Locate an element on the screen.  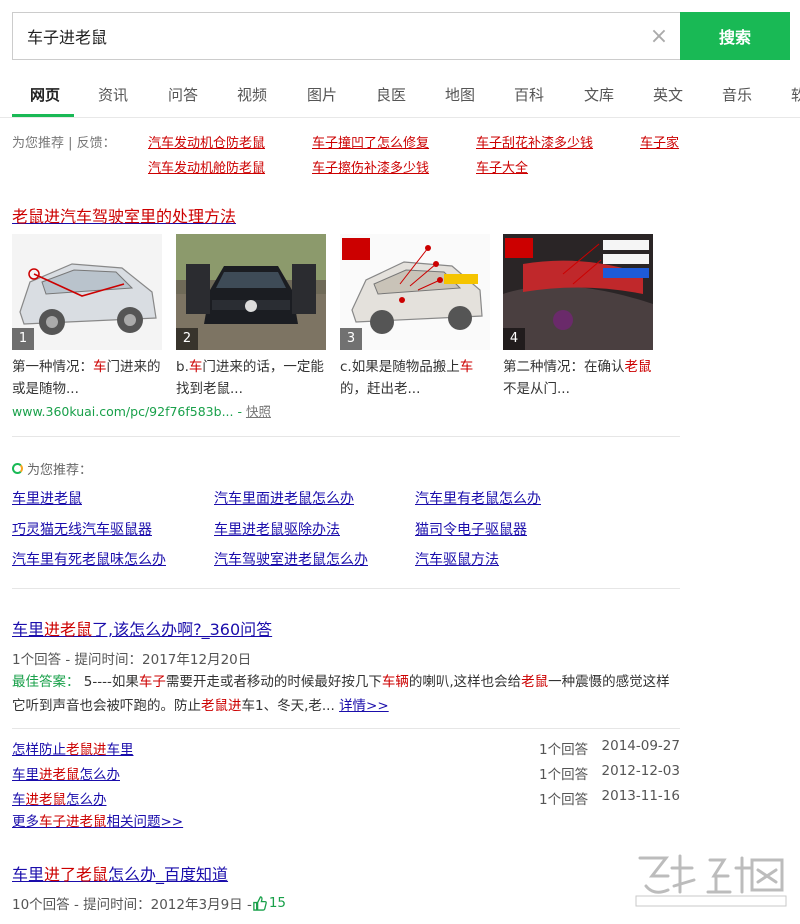
tab-doctor: 良医 is located at coordinates (391, 94).